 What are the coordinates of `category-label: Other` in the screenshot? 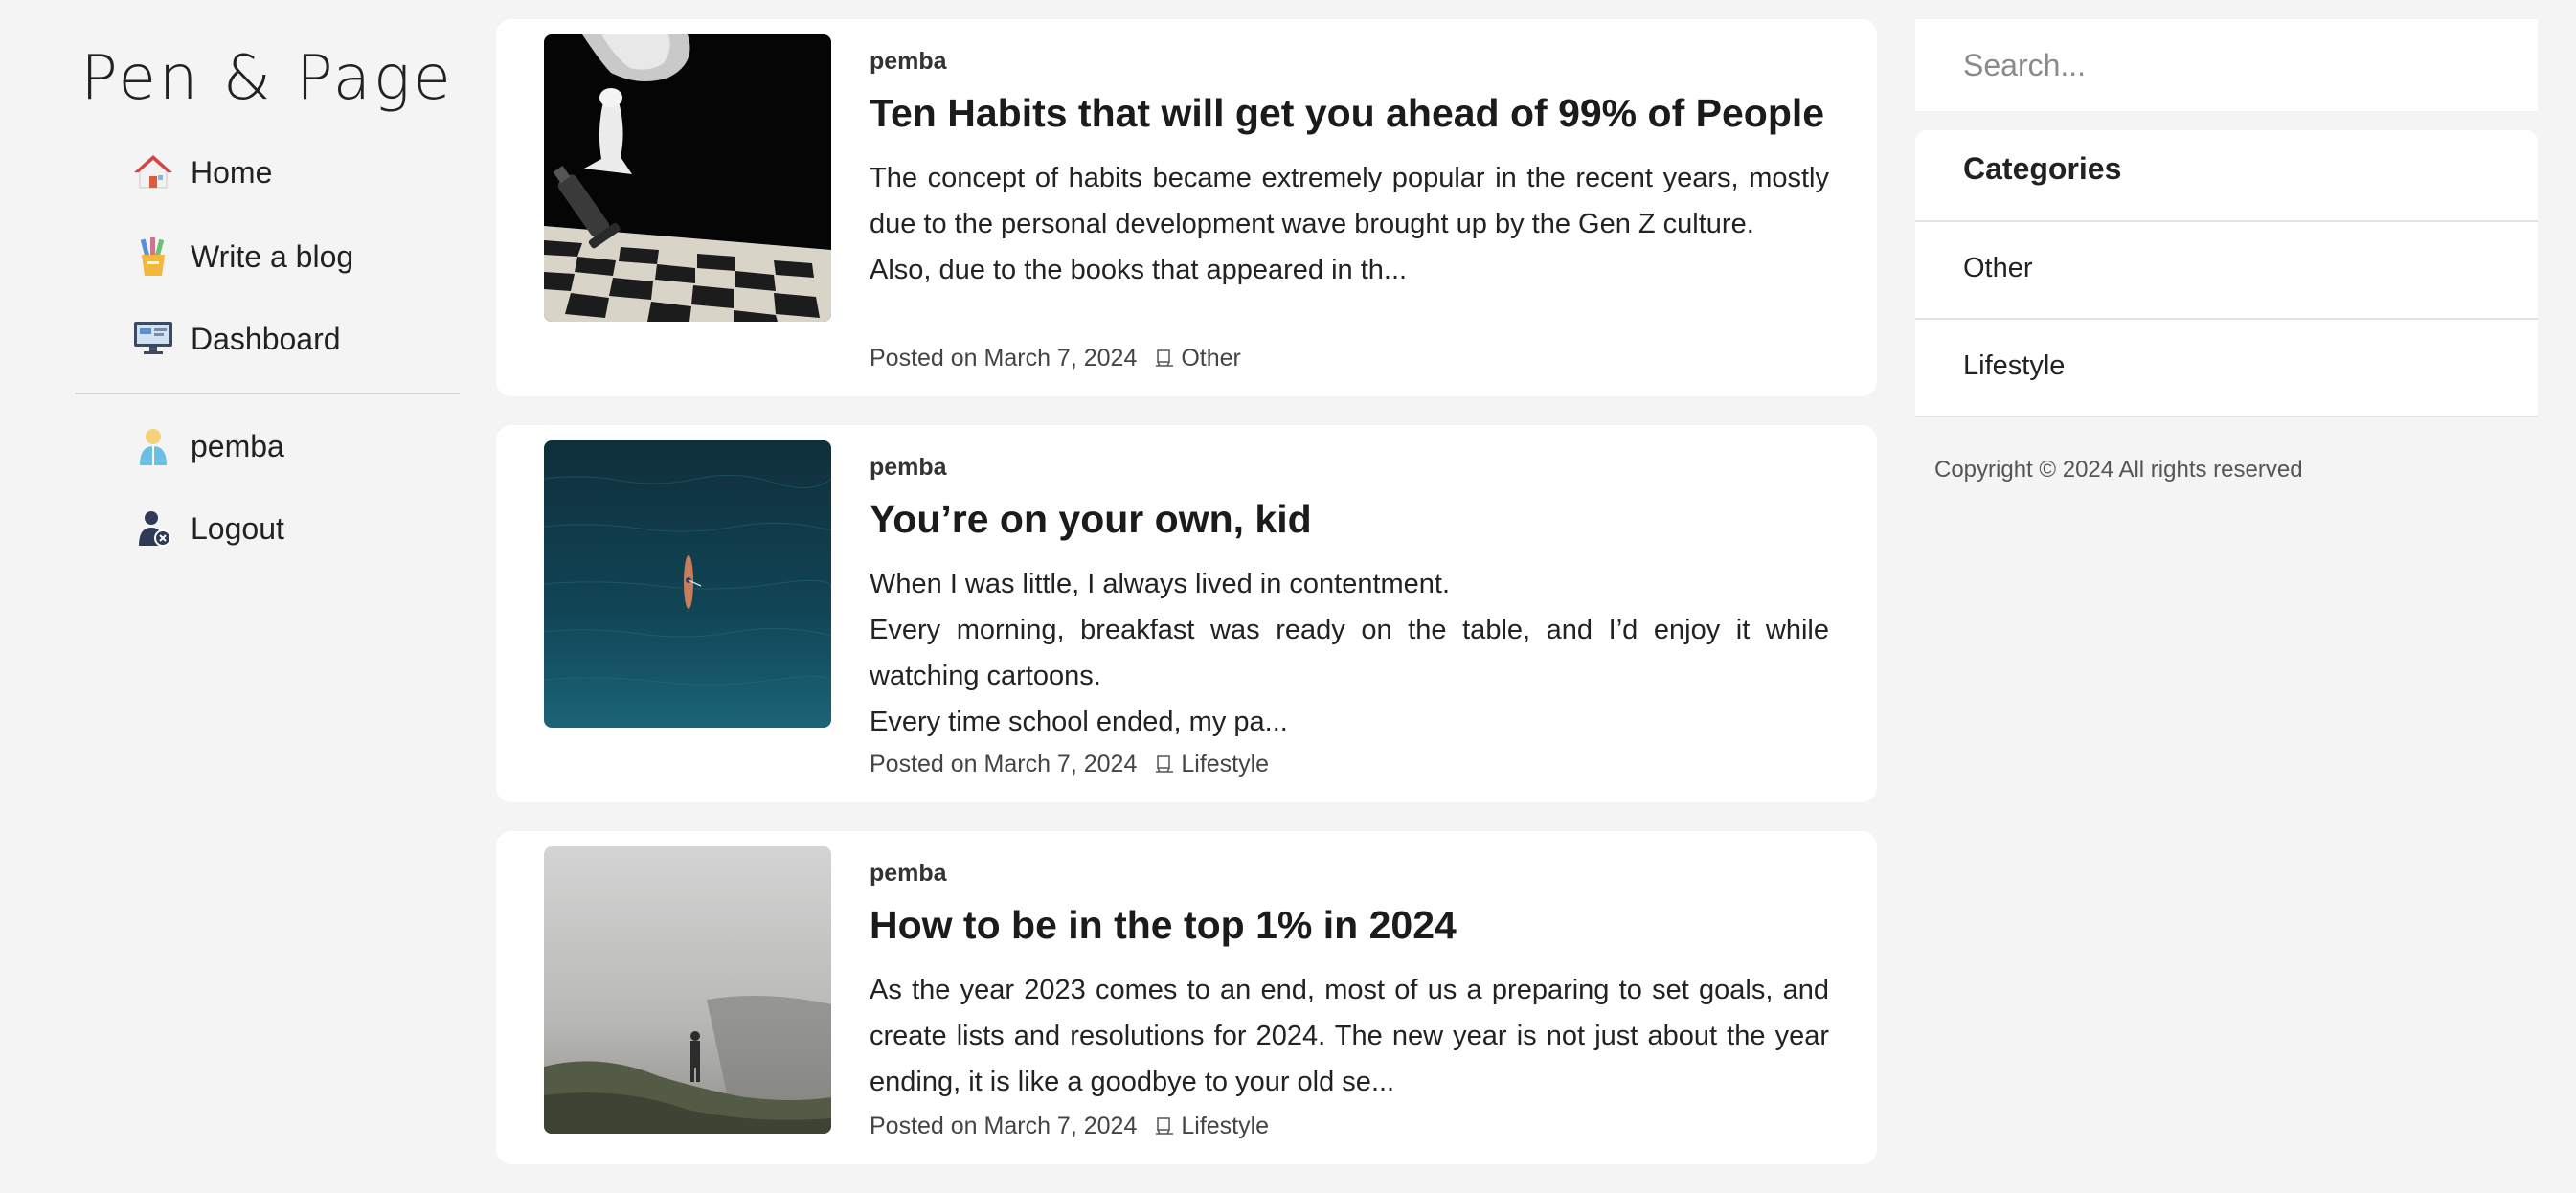 It's located at (1998, 268).